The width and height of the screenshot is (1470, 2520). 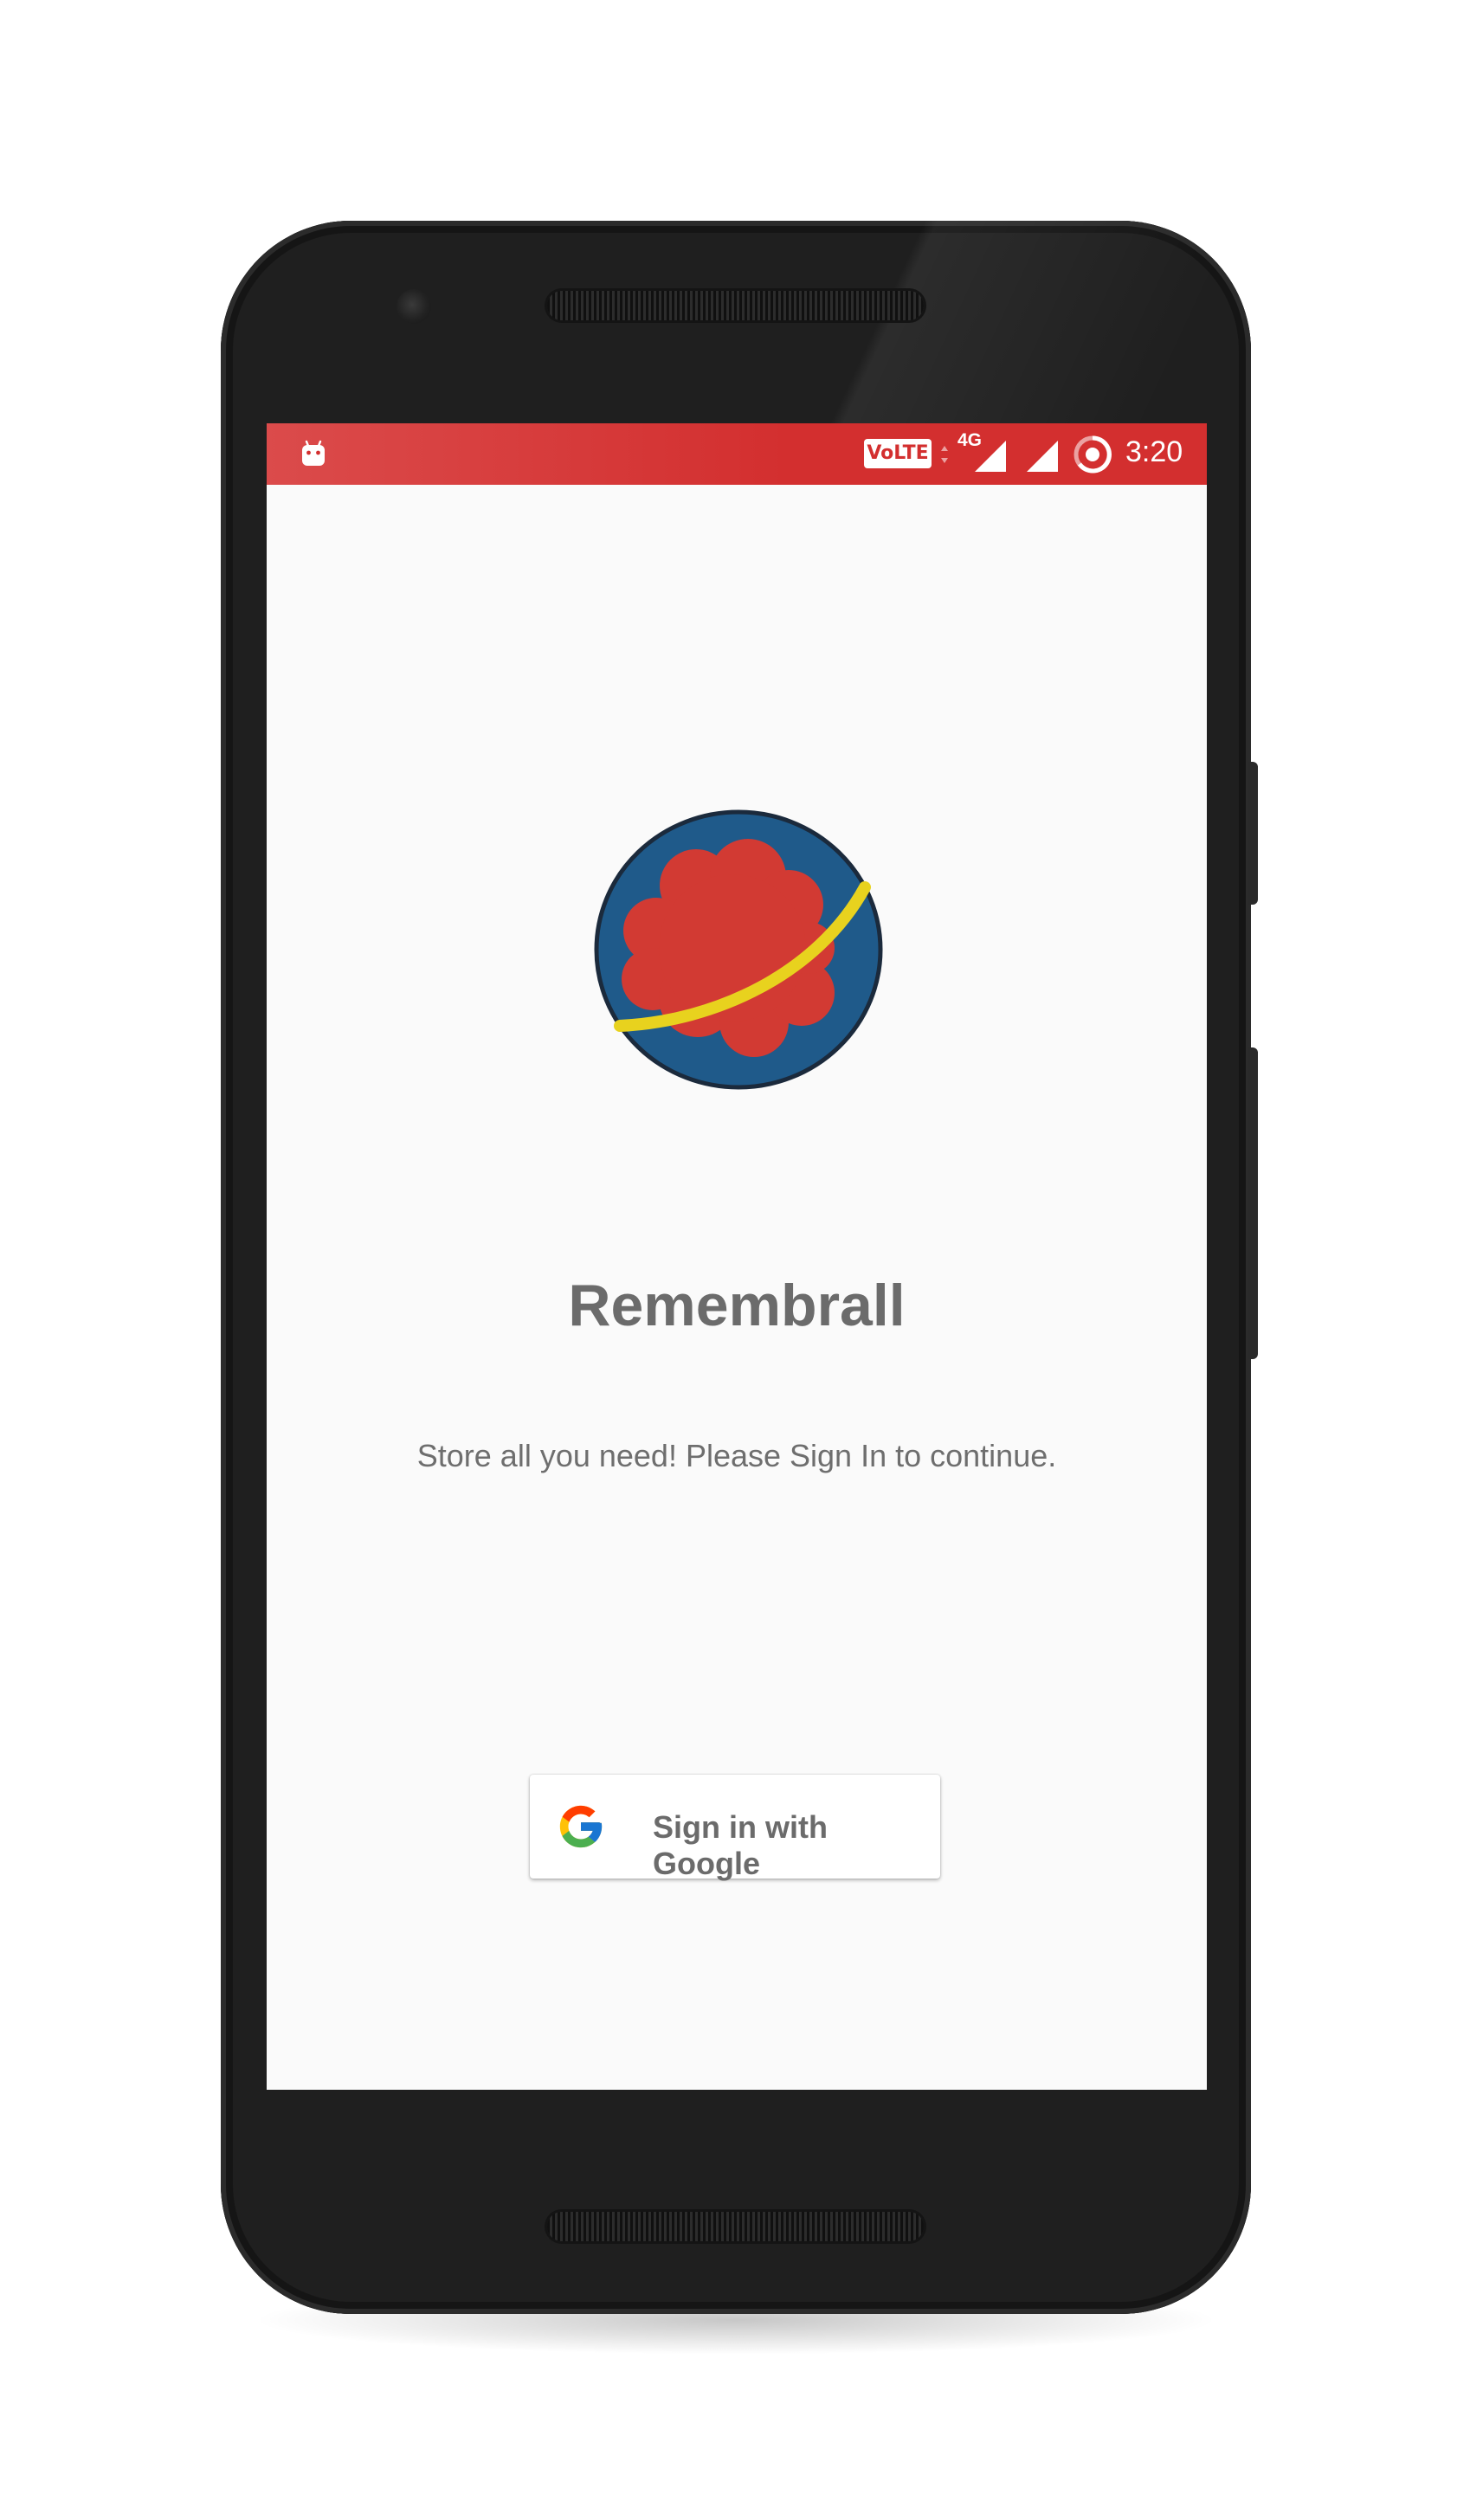 I want to click on data-arrows-icon, so click(x=945, y=454).